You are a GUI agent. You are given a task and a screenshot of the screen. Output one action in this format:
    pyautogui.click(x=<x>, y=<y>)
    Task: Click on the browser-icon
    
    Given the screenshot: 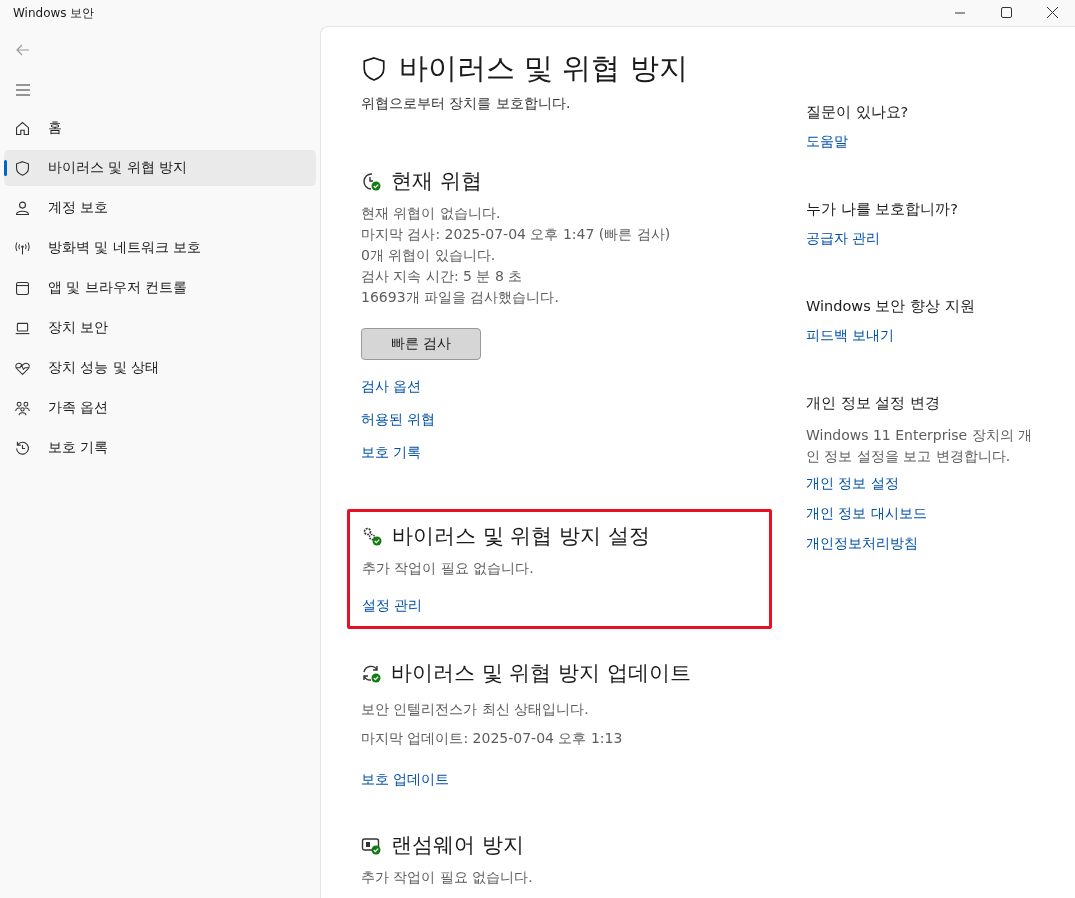 What is the action you would take?
    pyautogui.click(x=22, y=288)
    